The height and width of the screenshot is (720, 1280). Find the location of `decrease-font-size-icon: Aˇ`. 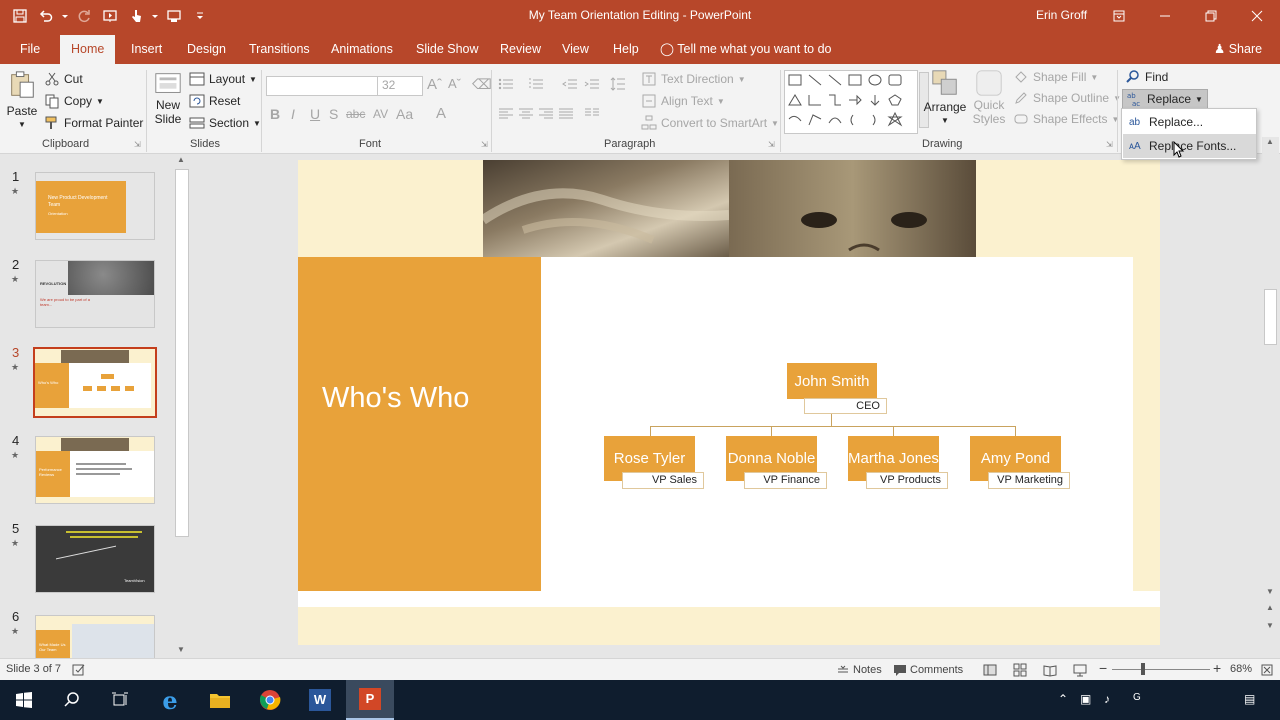

decrease-font-size-icon: Aˇ is located at coordinates (454, 83).